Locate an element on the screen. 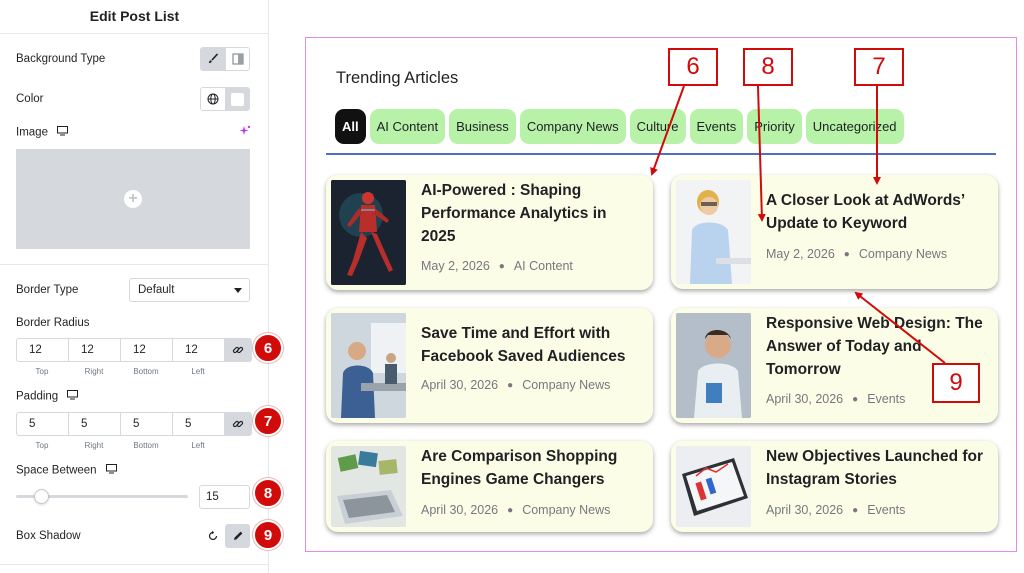  border-type-label: Border Type is located at coordinates (47, 290).